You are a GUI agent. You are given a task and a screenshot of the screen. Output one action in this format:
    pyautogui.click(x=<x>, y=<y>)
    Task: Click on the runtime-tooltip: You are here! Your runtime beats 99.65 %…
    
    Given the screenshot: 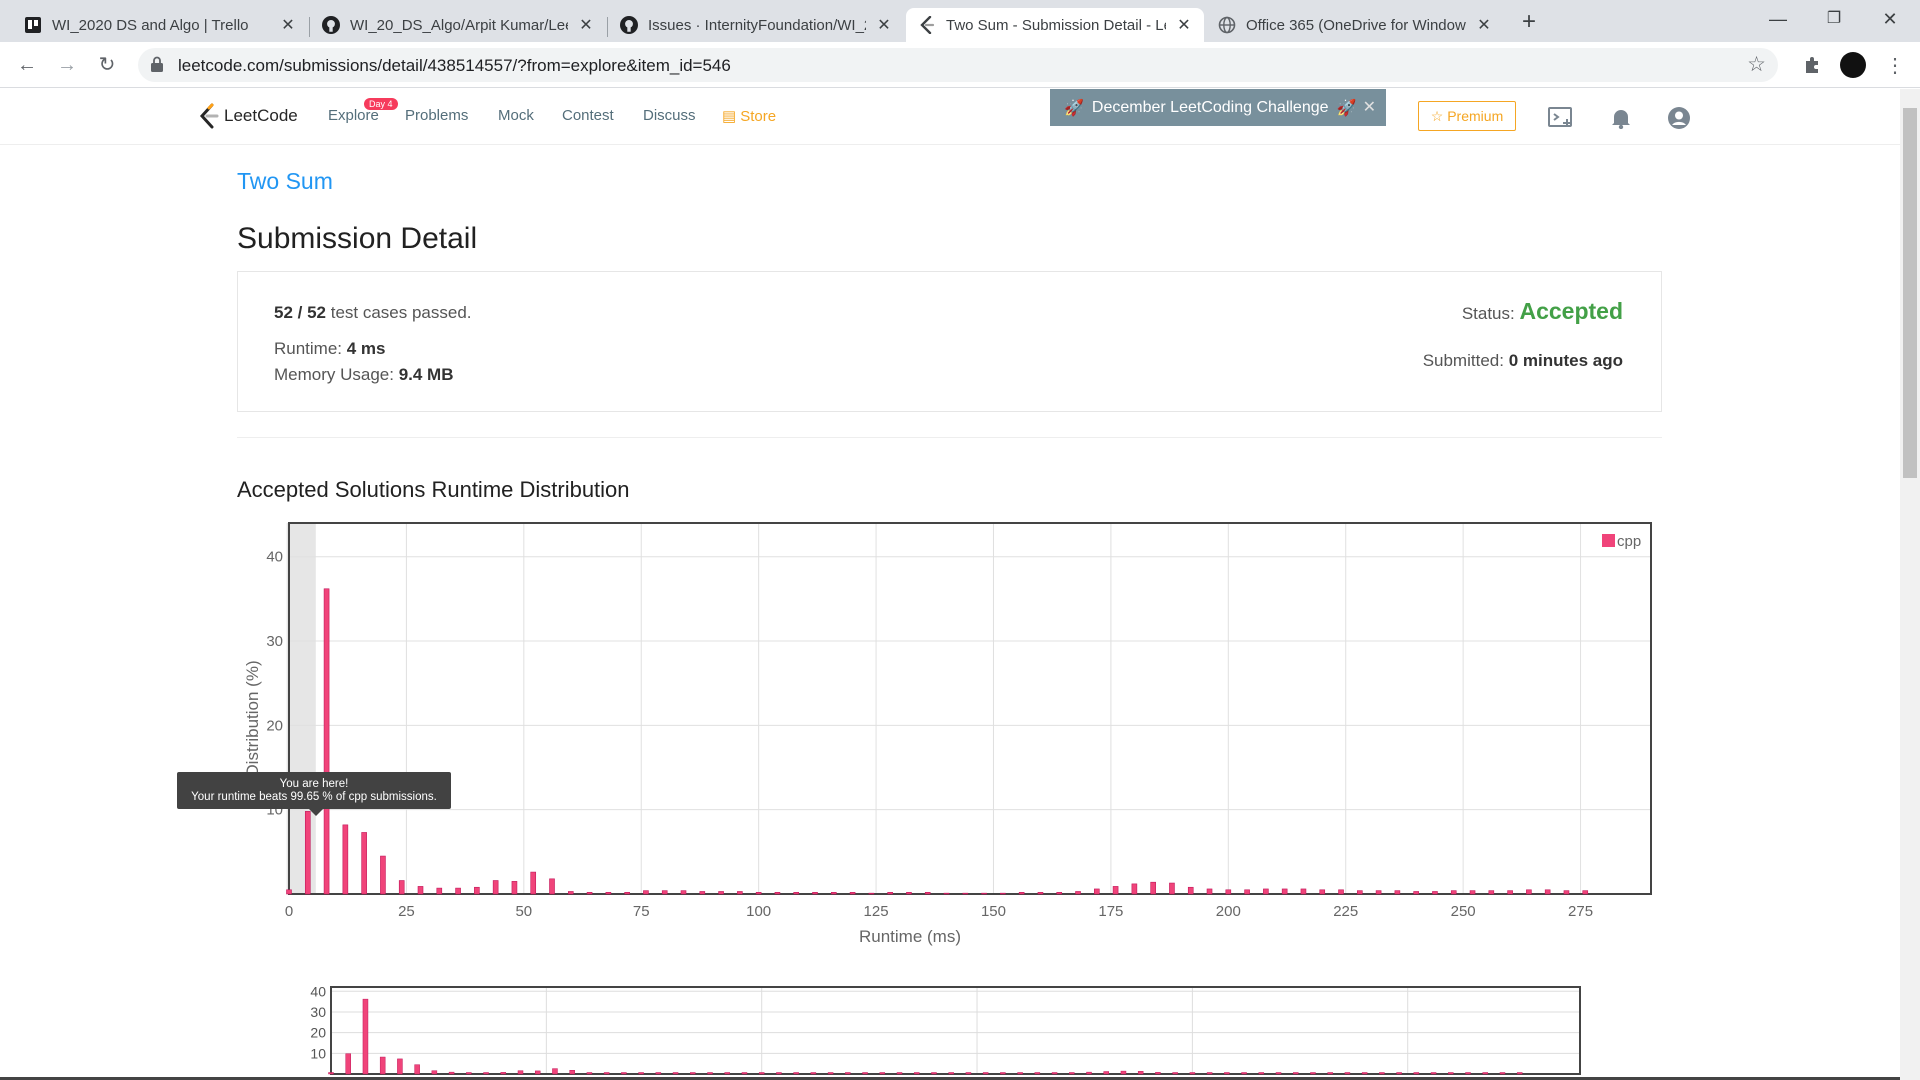 What is the action you would take?
    pyautogui.click(x=314, y=794)
    